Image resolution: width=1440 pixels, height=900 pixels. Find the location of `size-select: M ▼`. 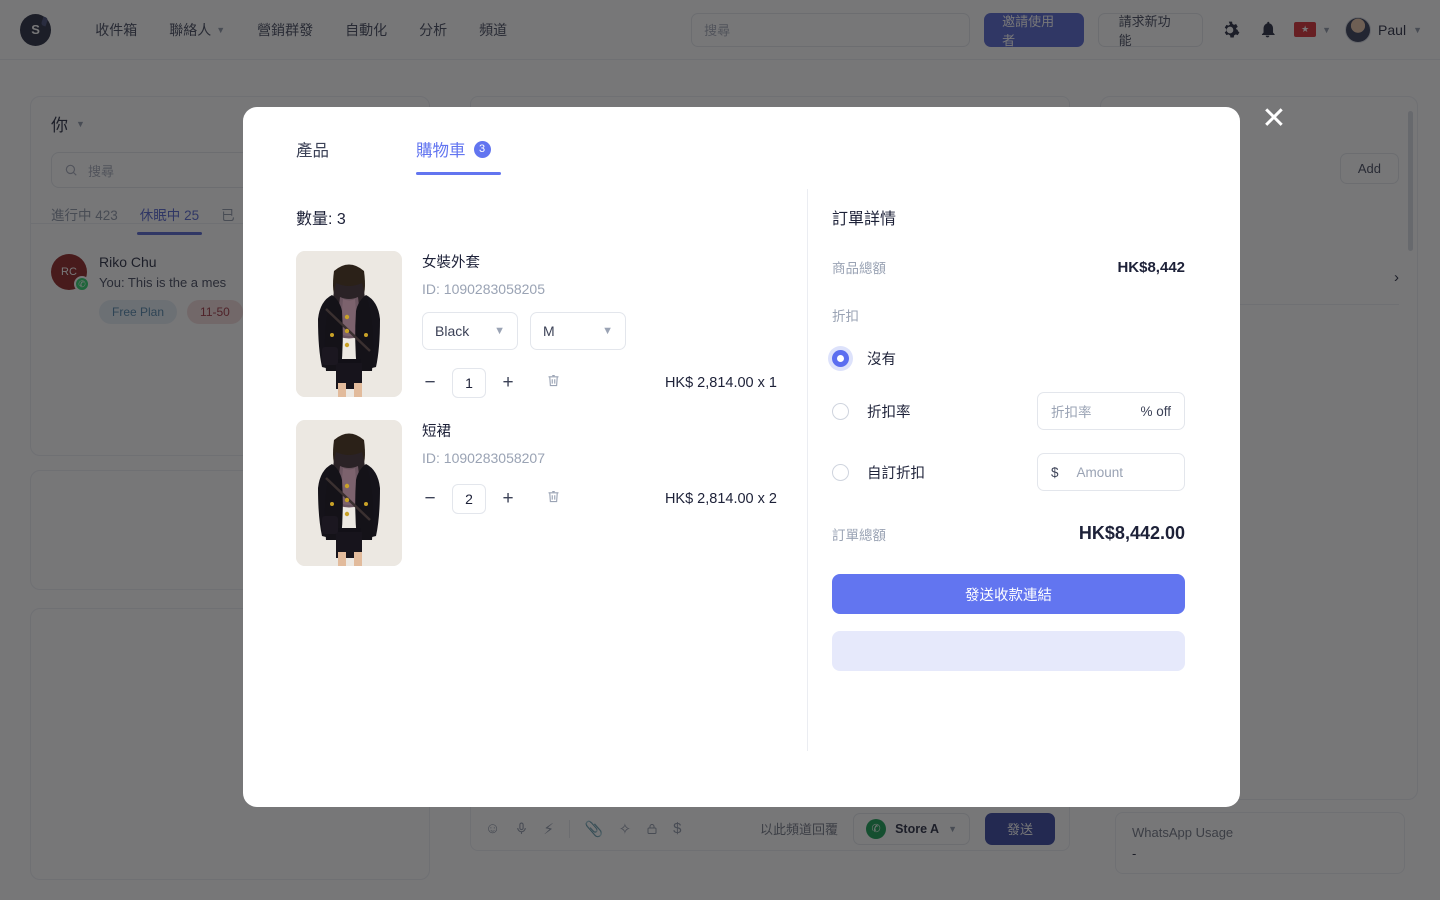

size-select: M ▼ is located at coordinates (578, 331).